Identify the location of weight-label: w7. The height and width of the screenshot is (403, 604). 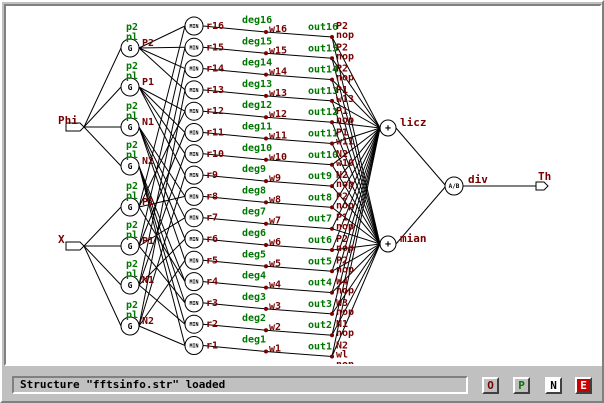
(275, 221).